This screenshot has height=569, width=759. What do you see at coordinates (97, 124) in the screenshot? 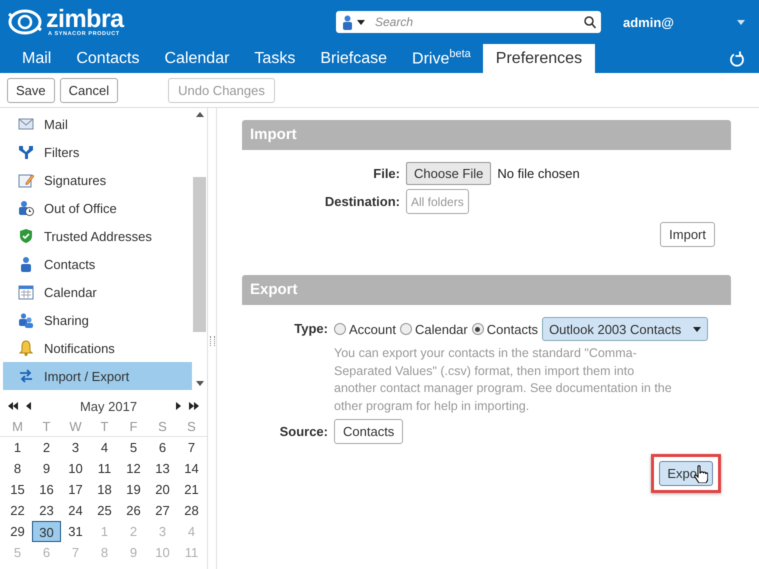
I see `sidebar-item: Mail` at bounding box center [97, 124].